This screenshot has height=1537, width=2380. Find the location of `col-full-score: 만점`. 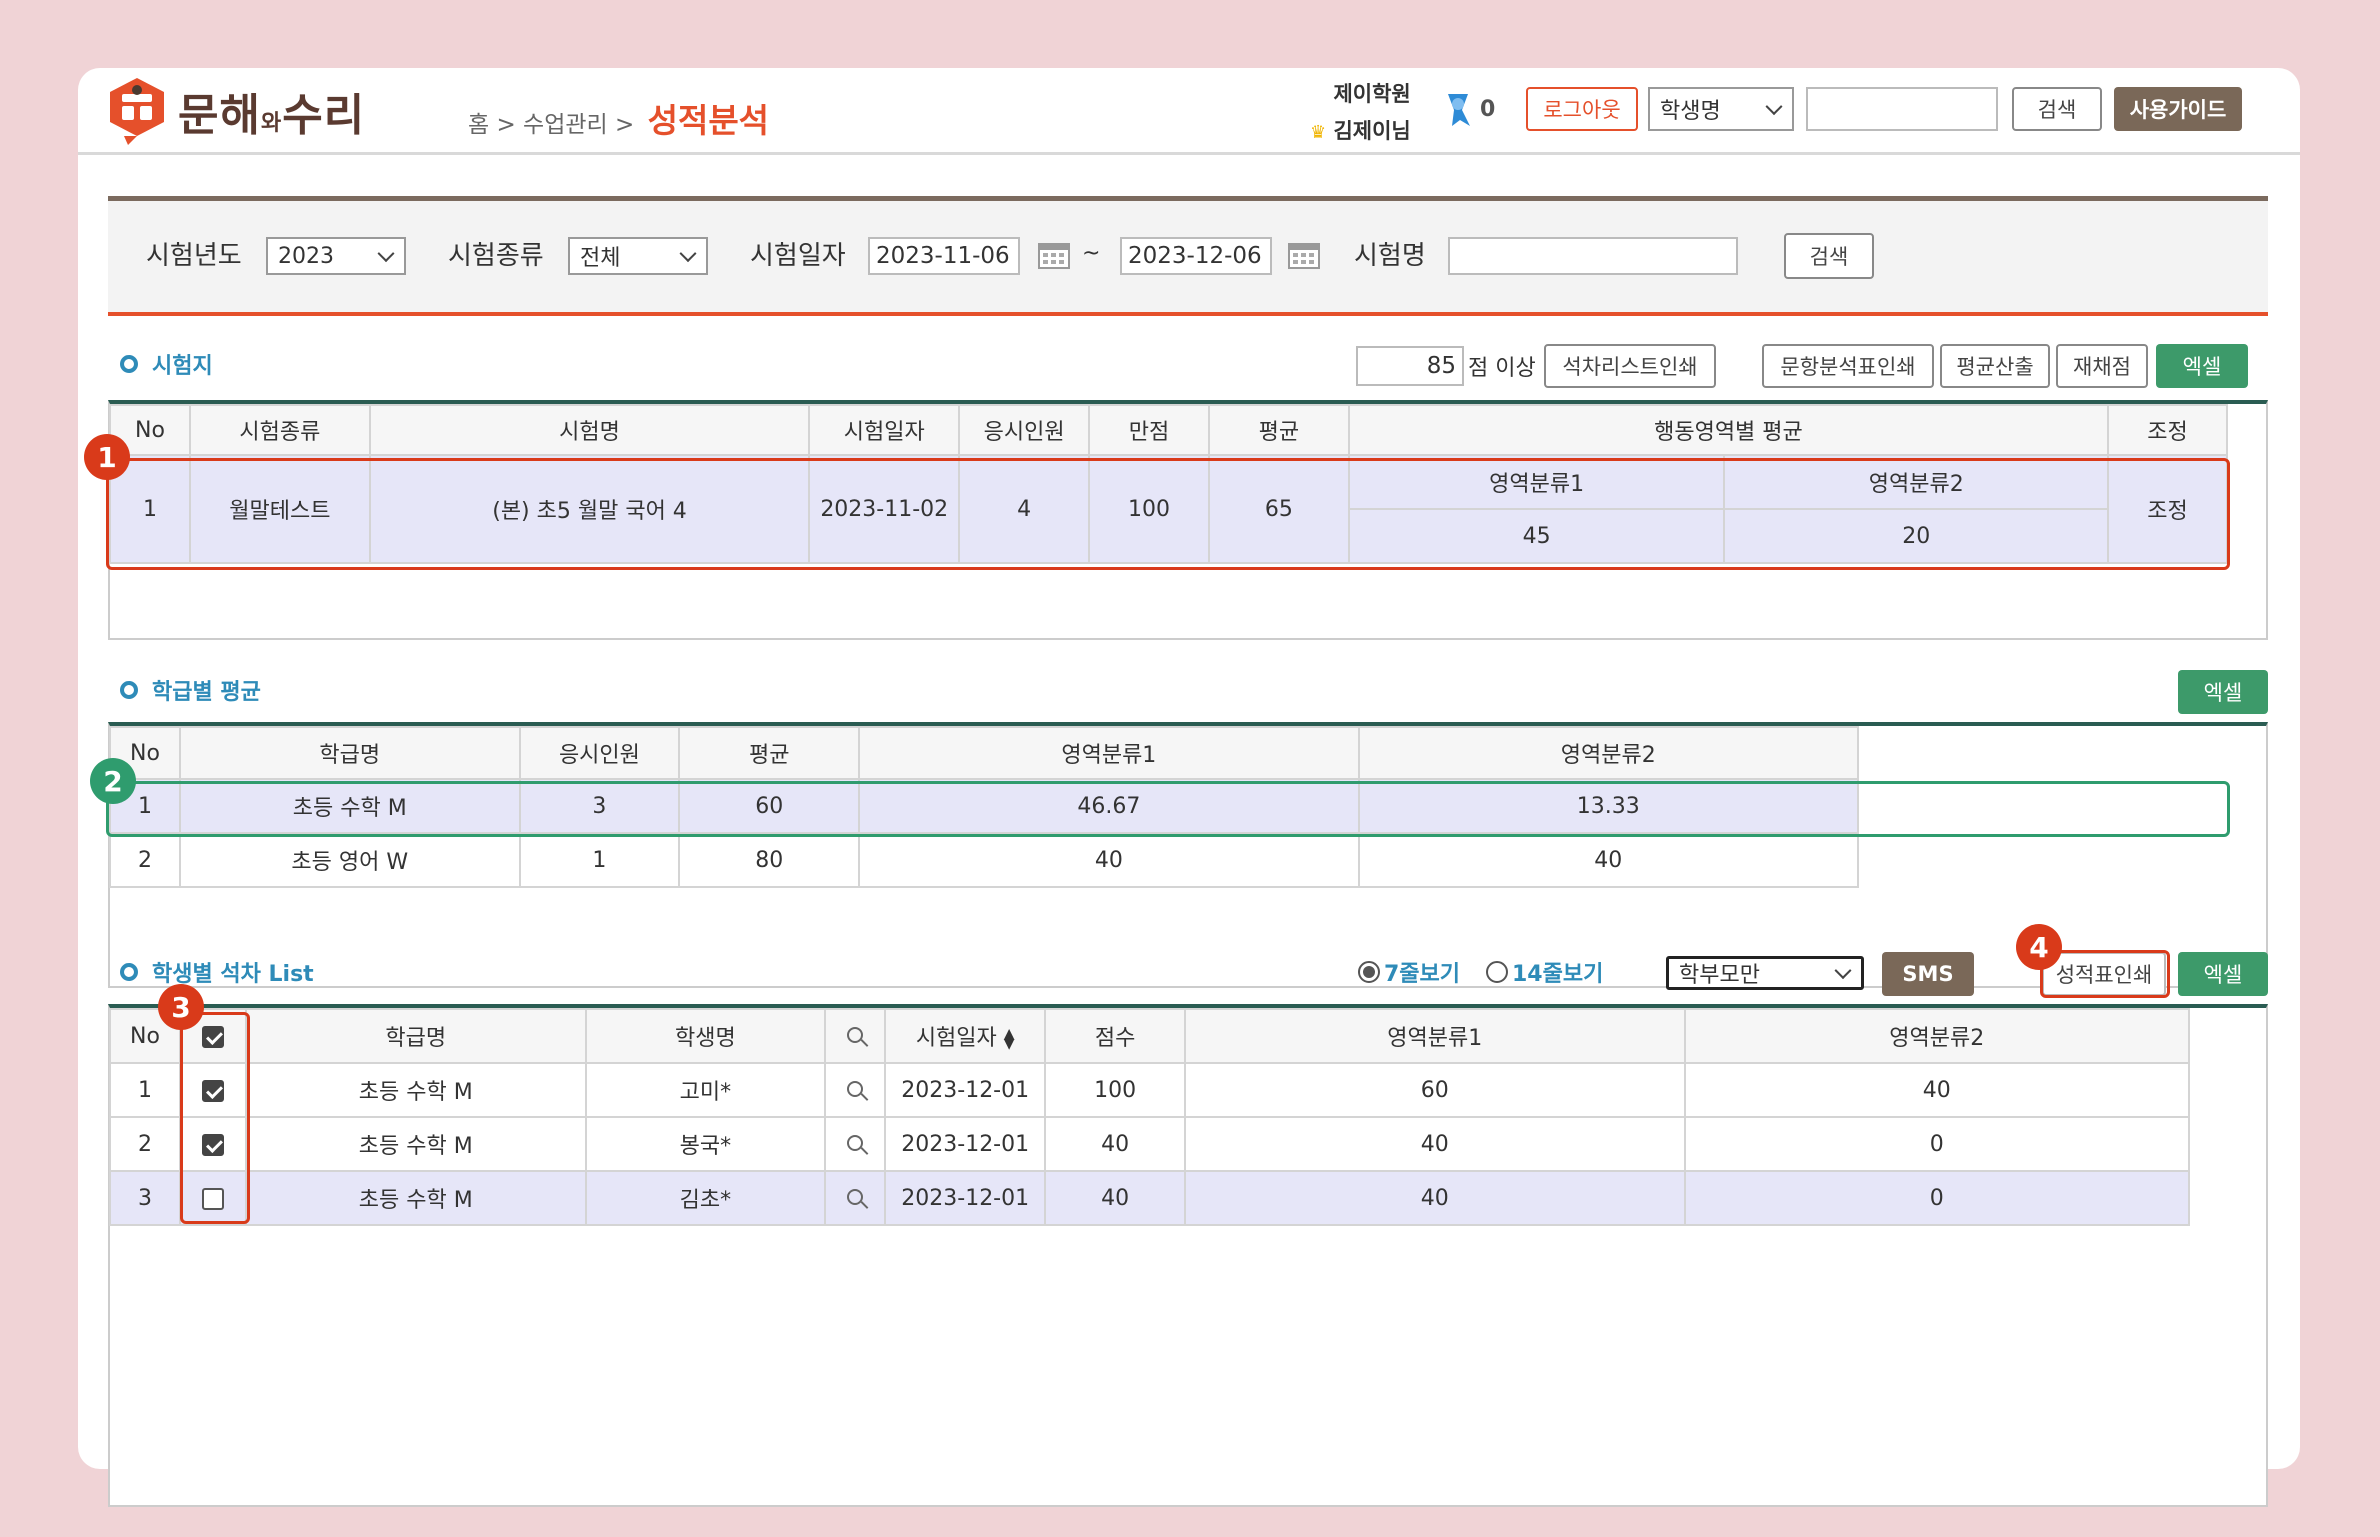

col-full-score: 만점 is located at coordinates (1149, 430).